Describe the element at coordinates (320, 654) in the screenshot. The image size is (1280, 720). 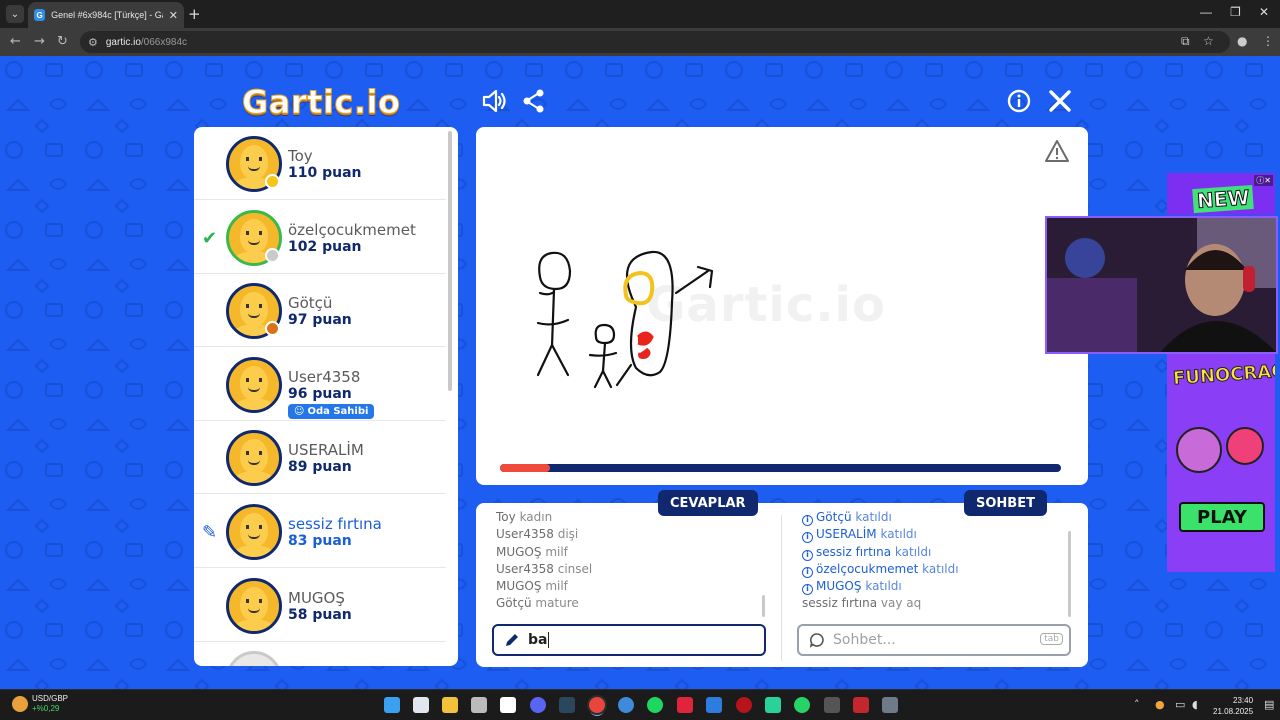
I see `player-row-partial` at that location.